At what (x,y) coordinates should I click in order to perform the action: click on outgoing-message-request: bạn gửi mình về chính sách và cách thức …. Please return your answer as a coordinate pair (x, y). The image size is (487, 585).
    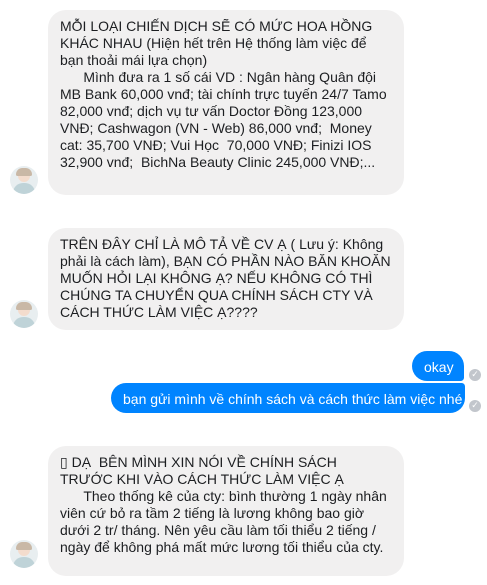
    Looking at the image, I should click on (288, 398).